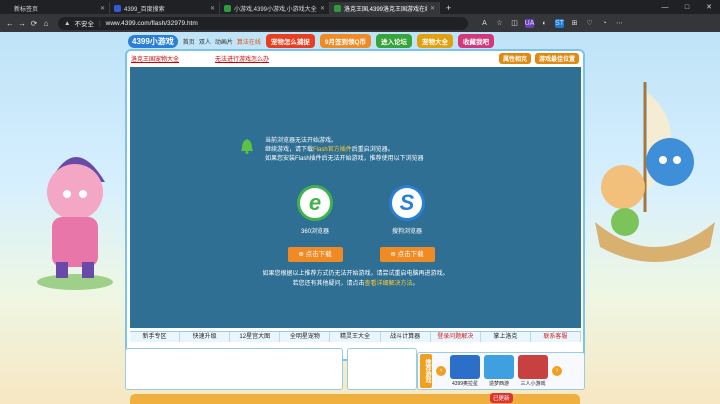 The image size is (720, 404). I want to click on reload-icon: ⟳, so click(34, 23).